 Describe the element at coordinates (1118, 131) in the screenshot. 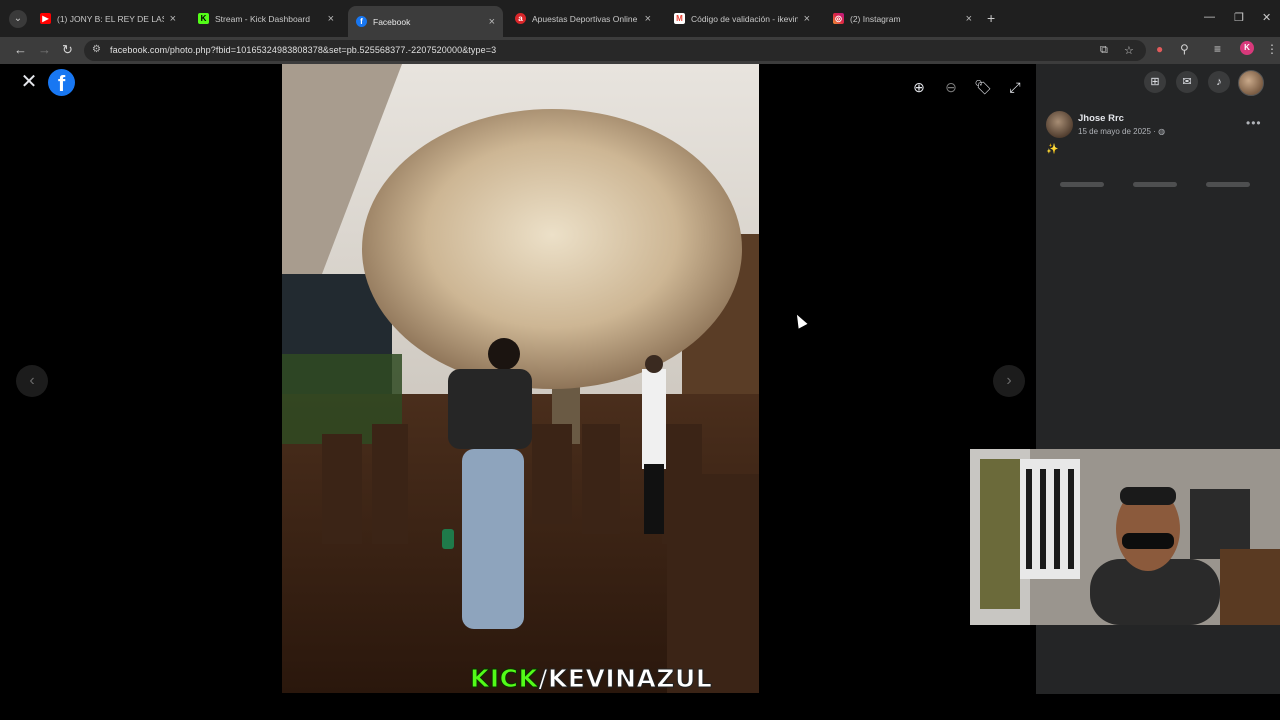

I see `post-date-text: 15 de mayo de 2025 ·` at that location.